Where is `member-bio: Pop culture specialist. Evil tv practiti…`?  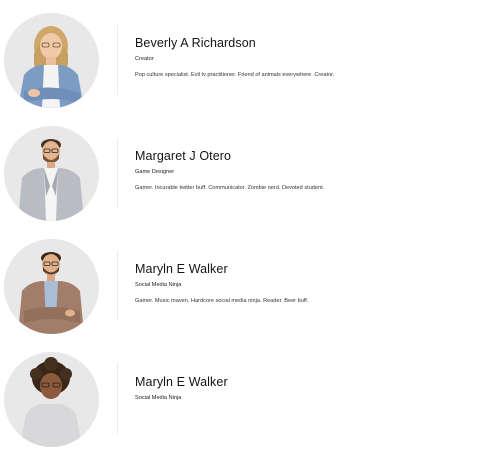 member-bio: Pop culture specialist. Evil tv practiti… is located at coordinates (235, 75).